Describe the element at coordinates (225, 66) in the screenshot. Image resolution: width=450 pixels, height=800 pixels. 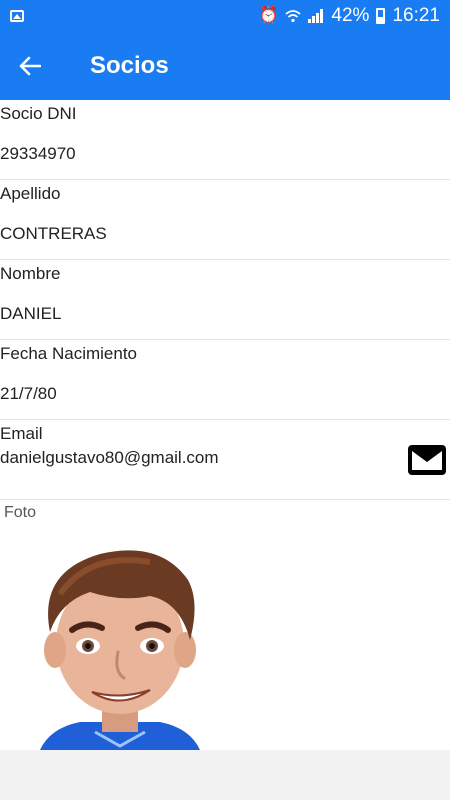
I see `app-bar: Socios` at that location.